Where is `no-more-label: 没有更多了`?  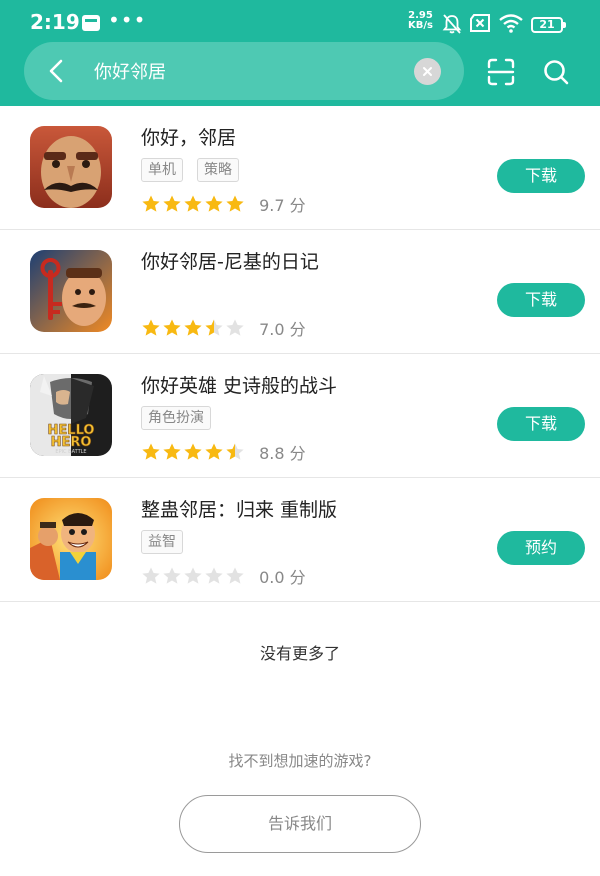
no-more-label: 没有更多了 is located at coordinates (299, 653).